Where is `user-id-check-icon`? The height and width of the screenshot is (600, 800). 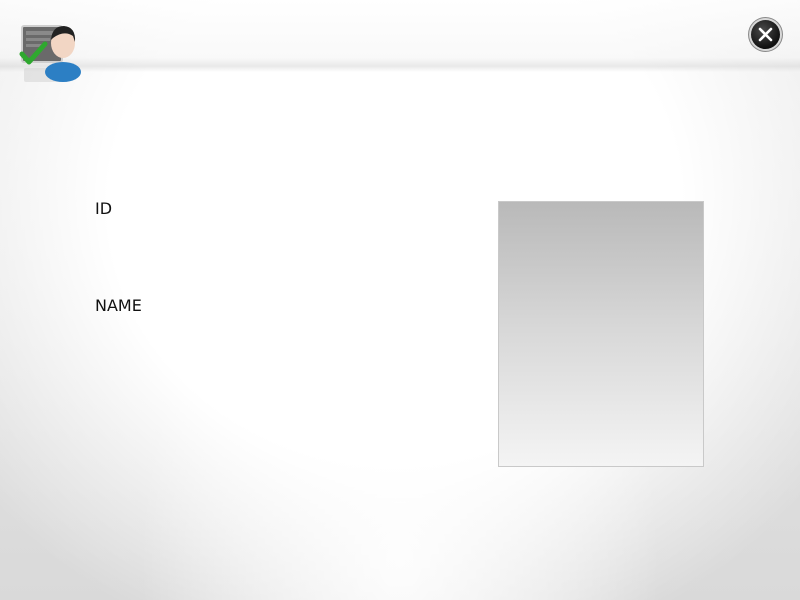
user-id-check-icon is located at coordinates (53, 53).